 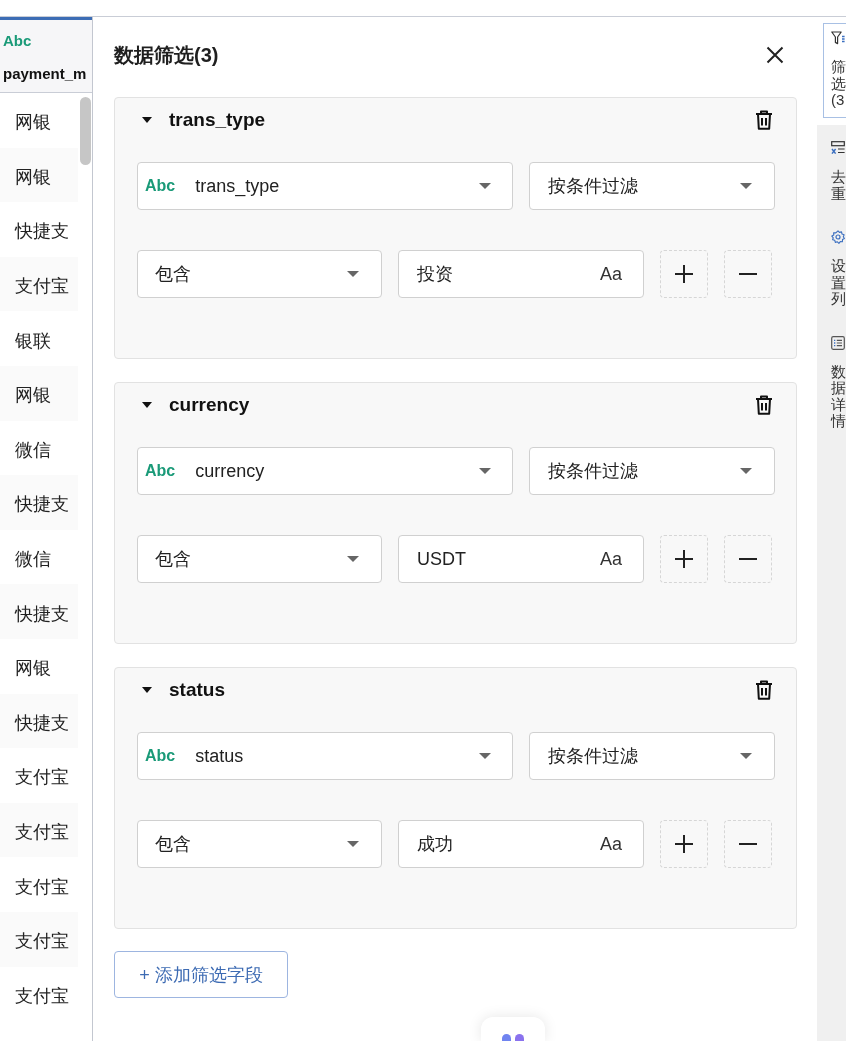 I want to click on table-cell-text: 快捷支, so click(x=41, y=232).